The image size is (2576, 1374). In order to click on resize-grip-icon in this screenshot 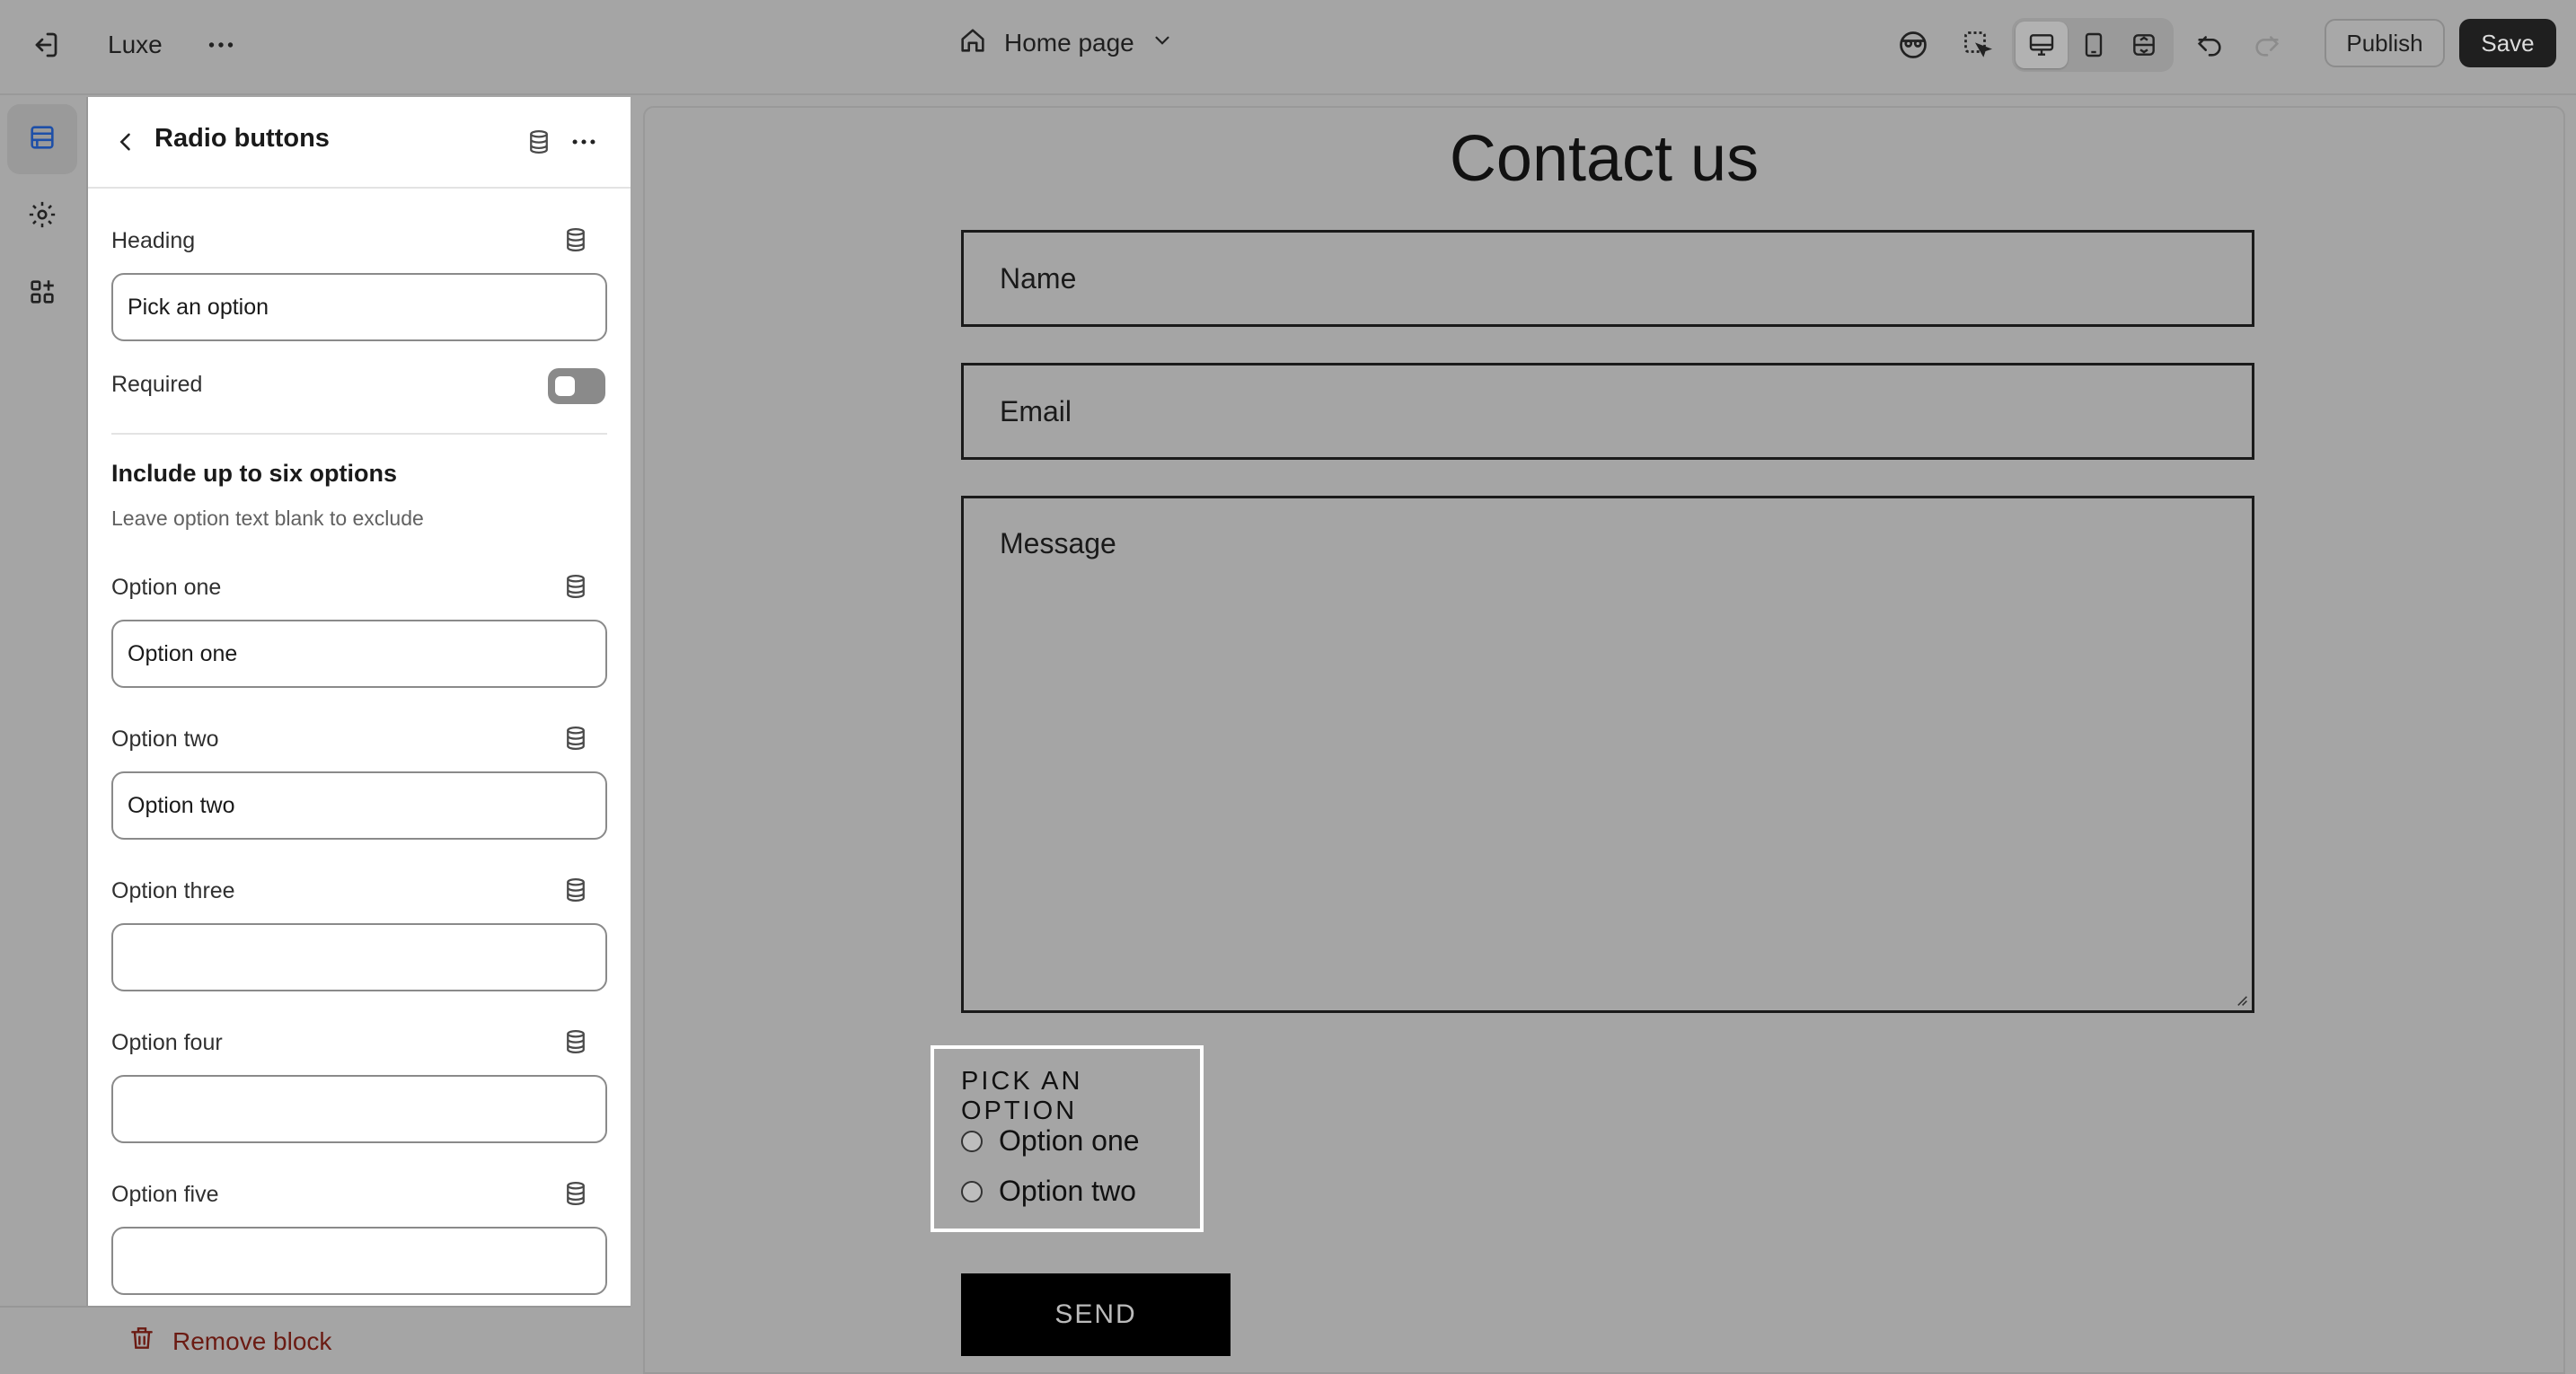, I will do `click(2241, 1000)`.